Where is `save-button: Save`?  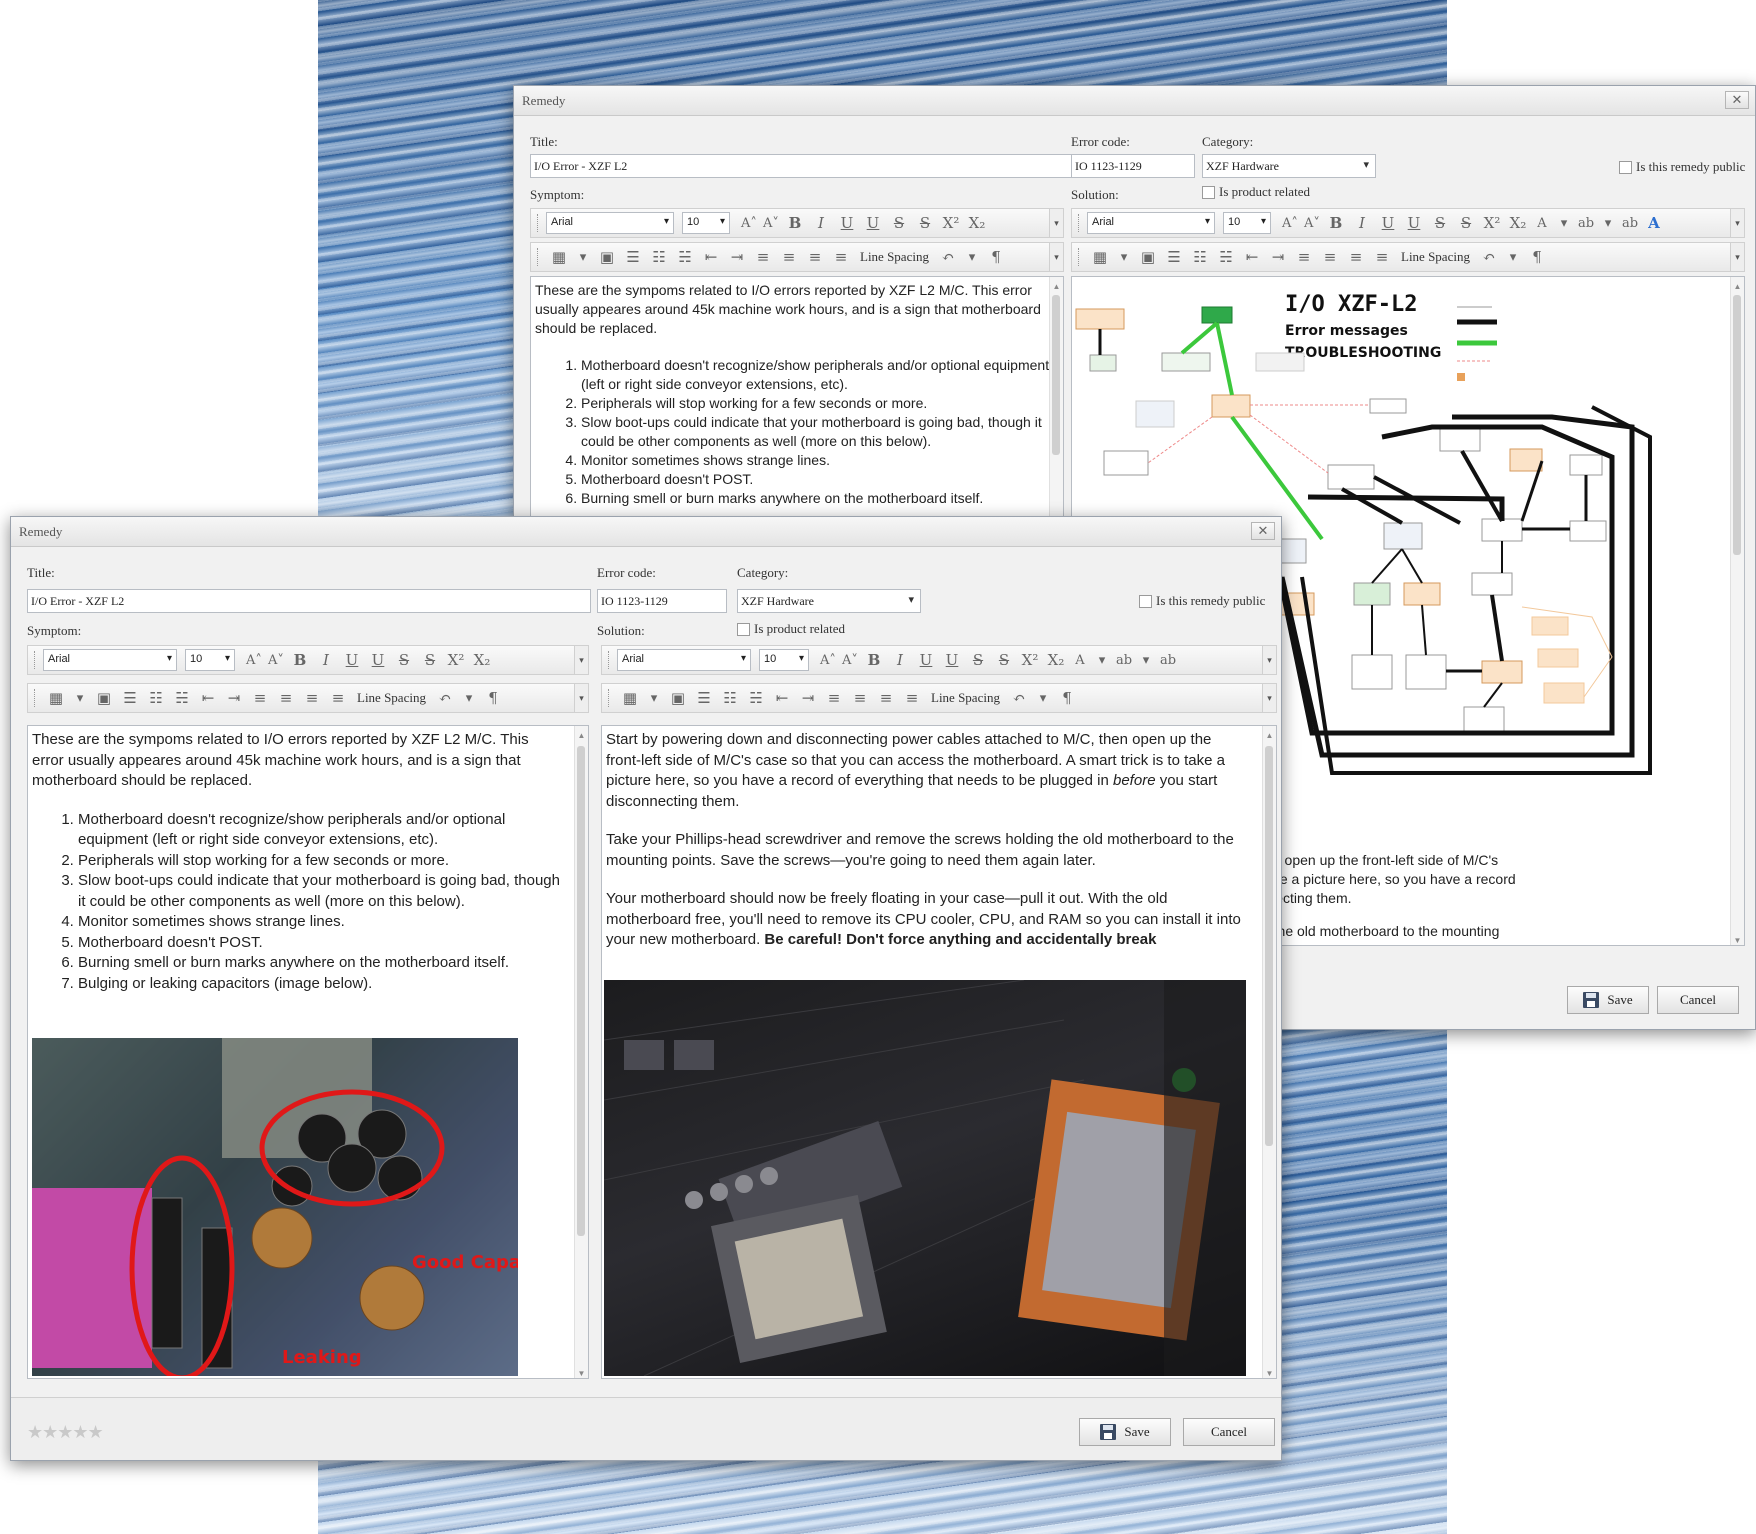 save-button: Save is located at coordinates (1125, 1432).